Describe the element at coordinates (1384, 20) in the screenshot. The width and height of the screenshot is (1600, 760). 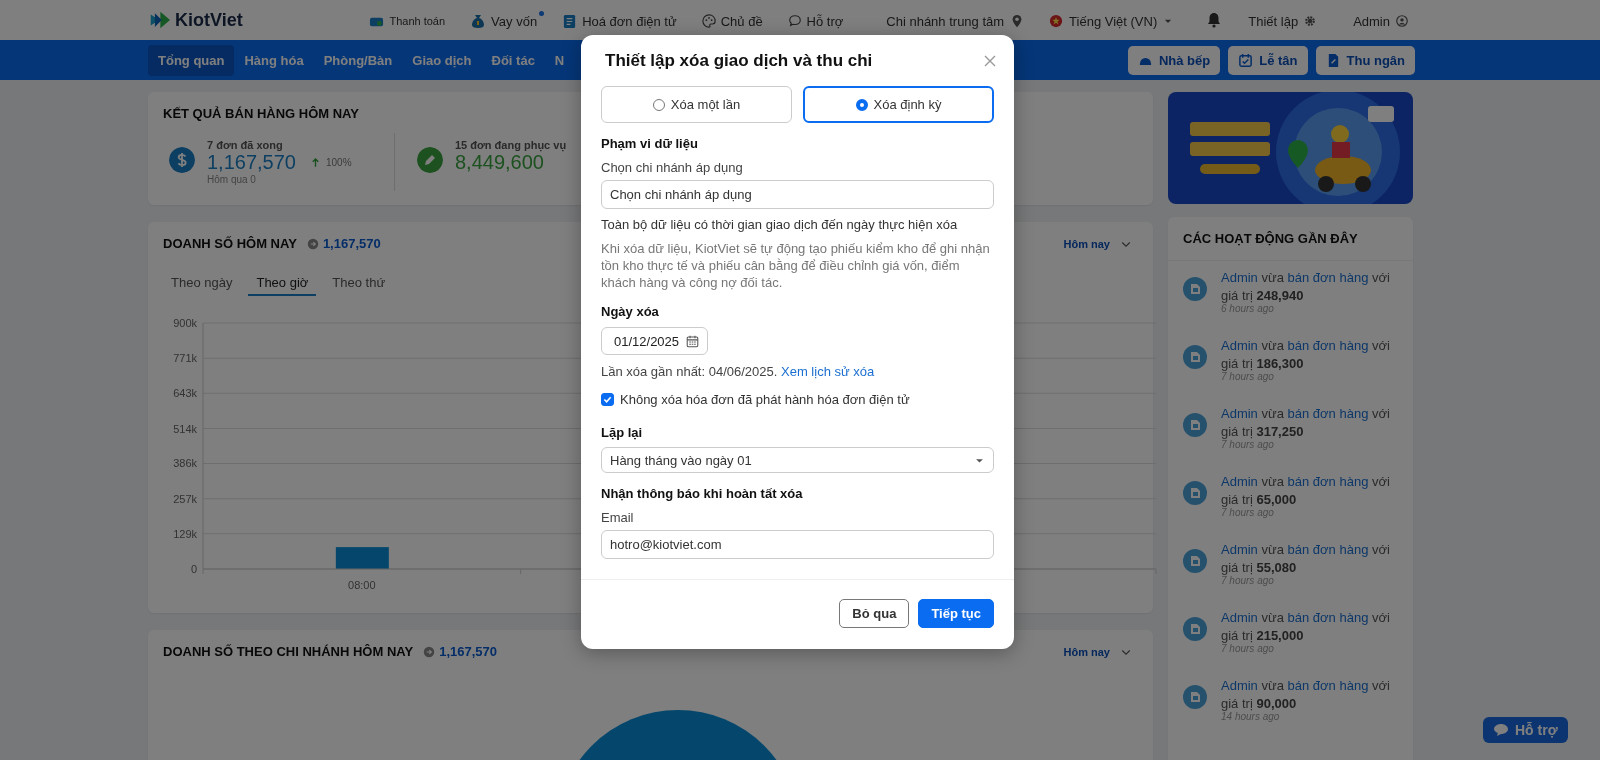
I see `account-menu: Admin` at that location.